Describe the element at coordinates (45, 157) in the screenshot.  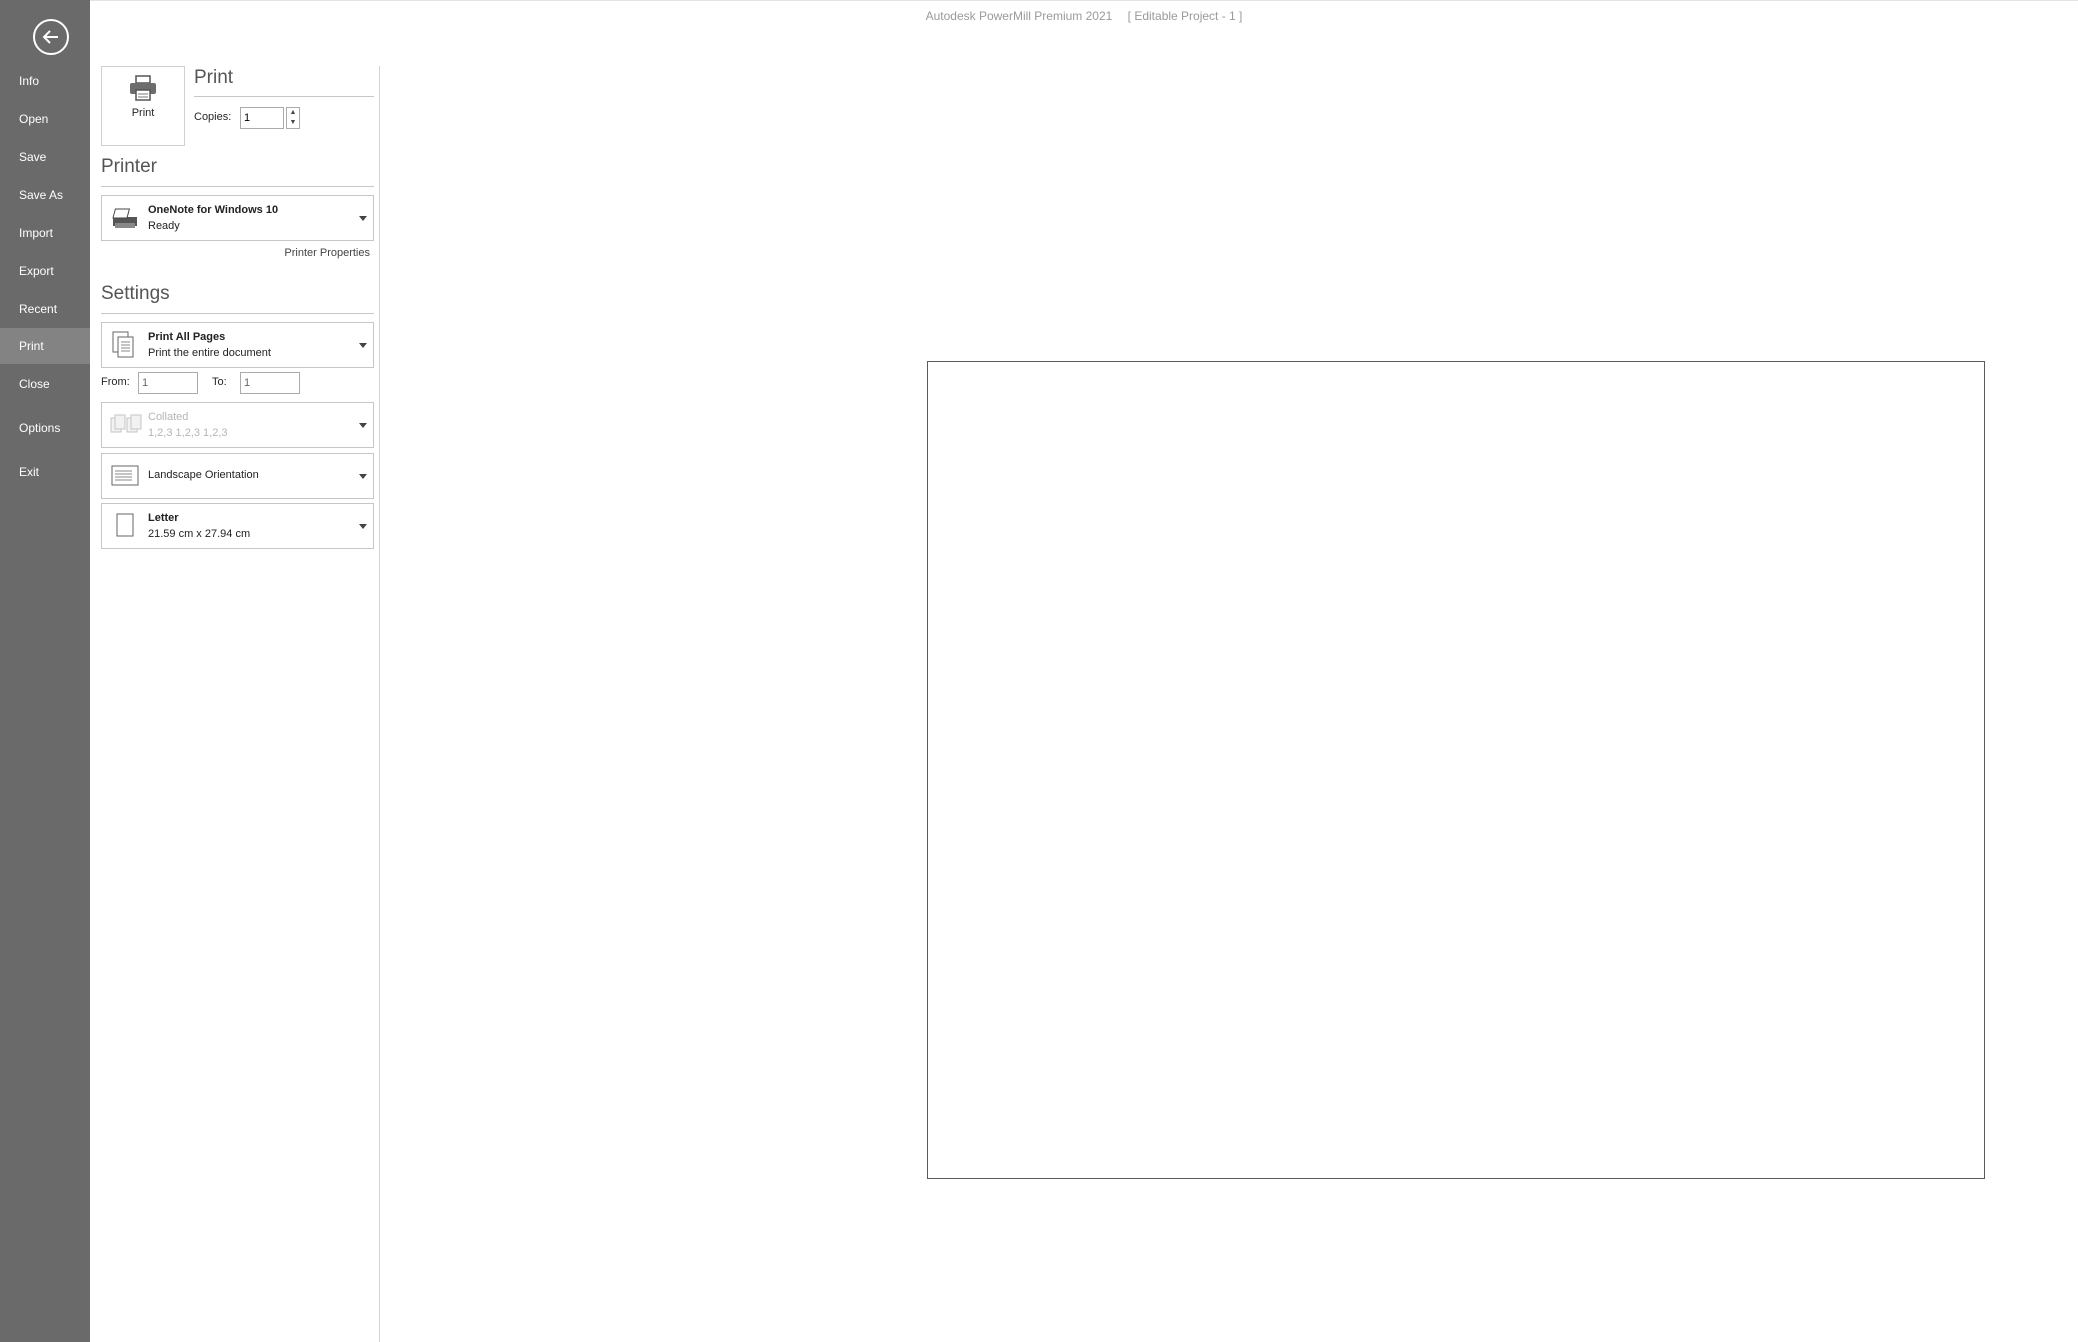
I see `sidebar-item-save: Save` at that location.